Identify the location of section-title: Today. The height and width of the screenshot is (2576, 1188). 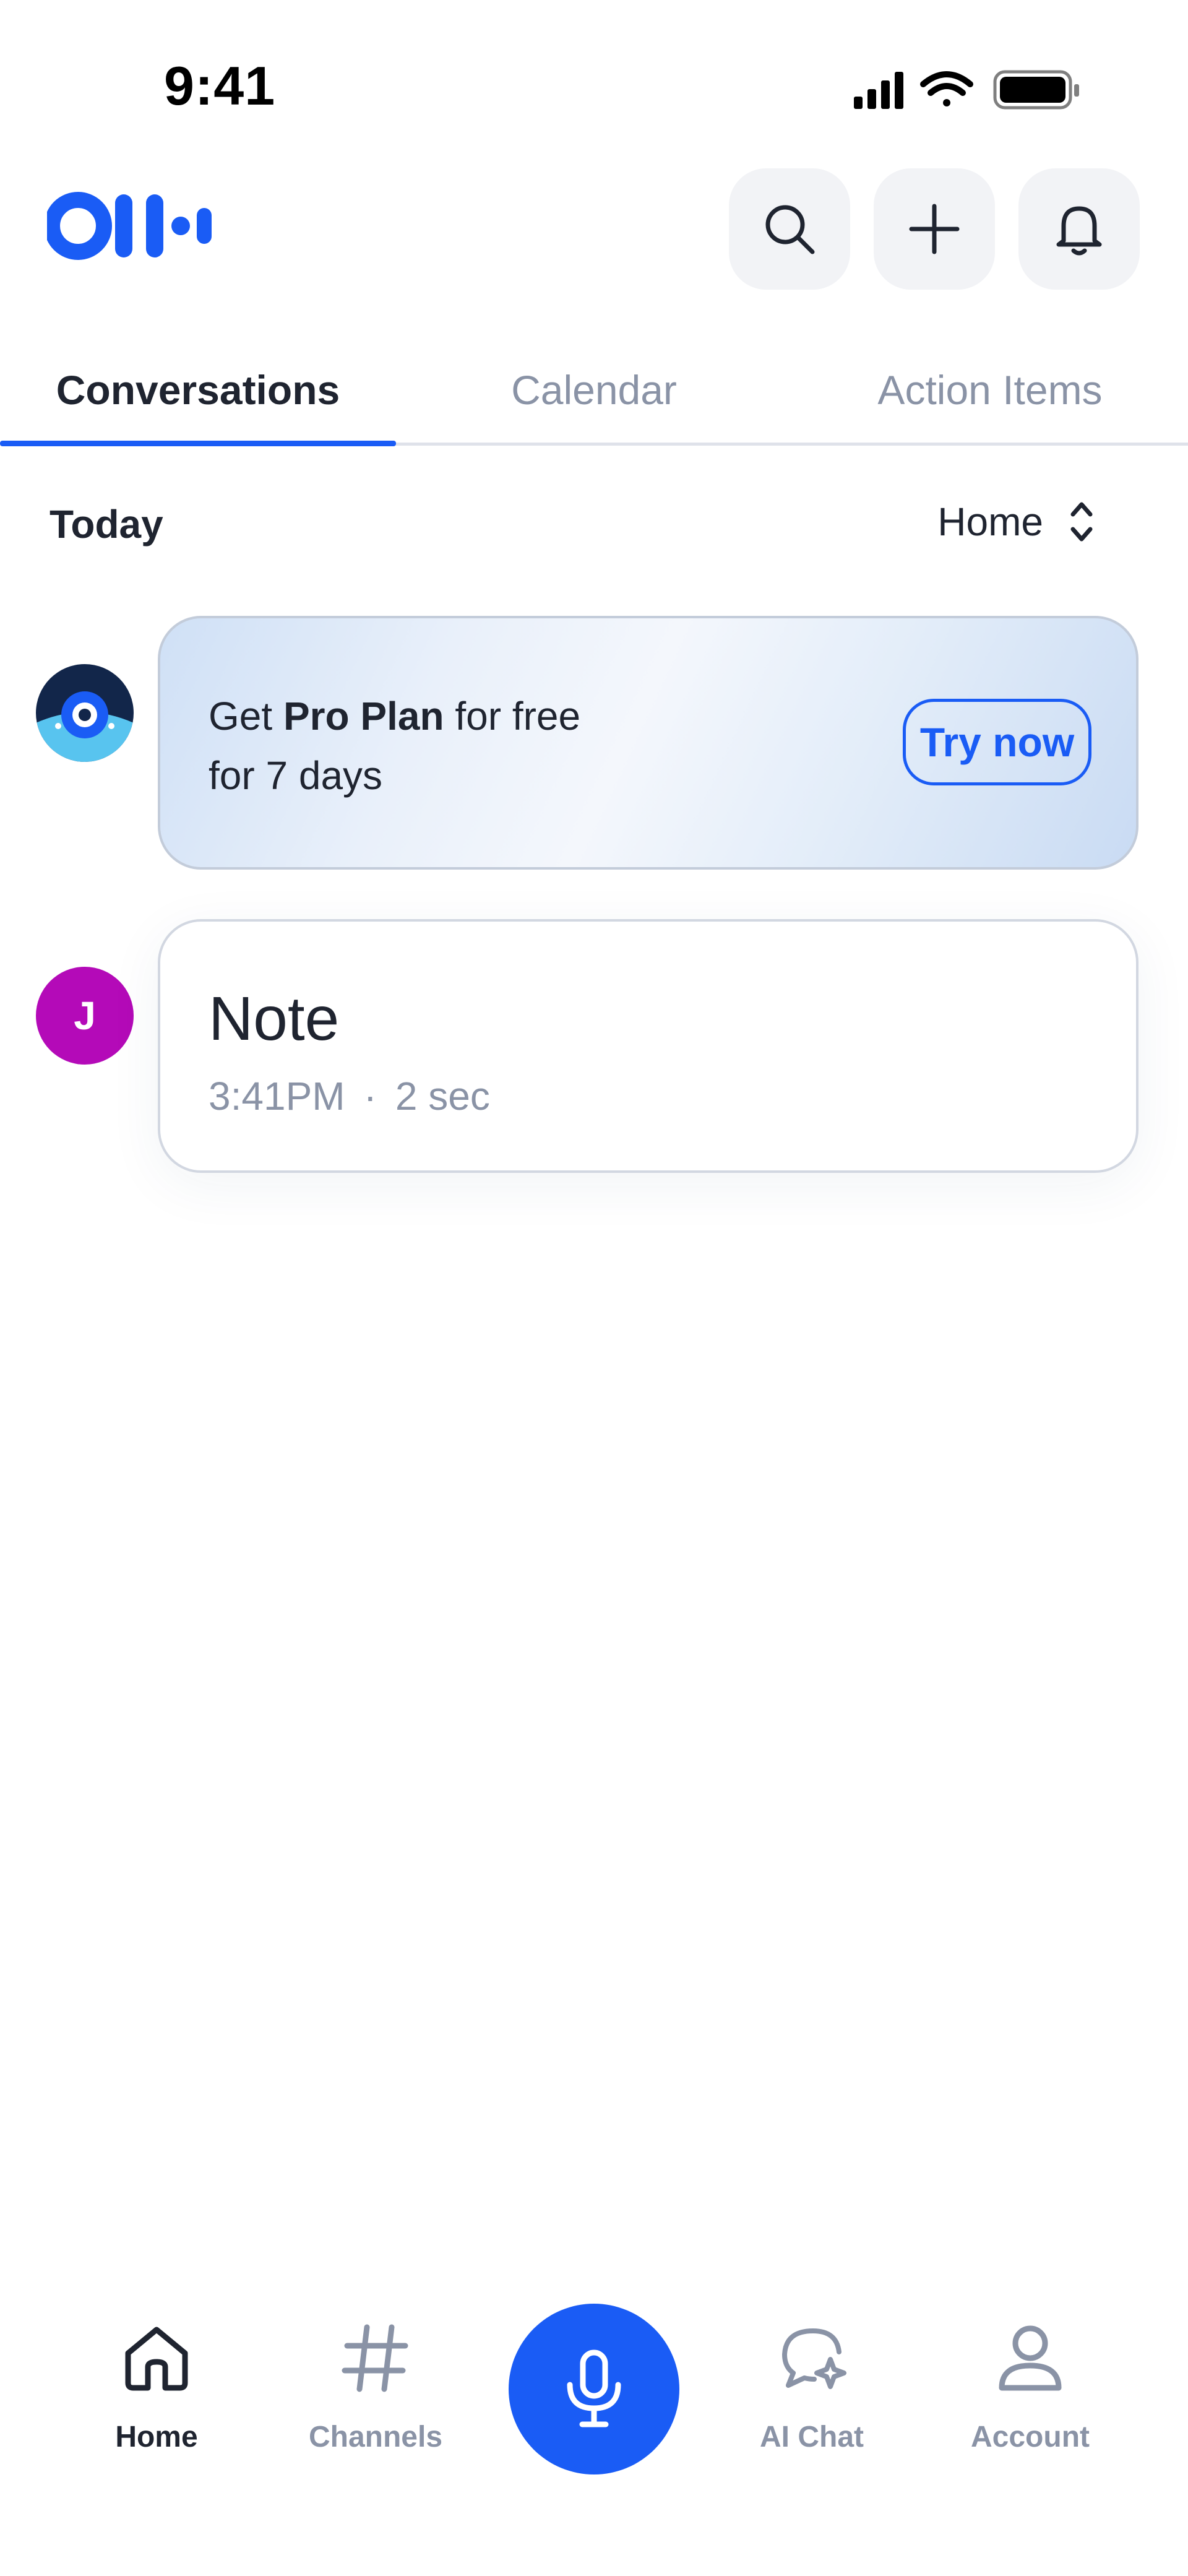
(106, 524).